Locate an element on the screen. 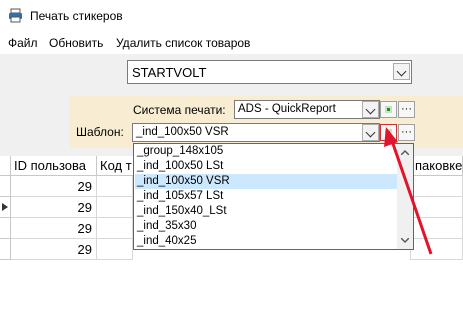 The width and height of the screenshot is (463, 328). print-system-select: ADS - QuickReport is located at coordinates (307, 109).